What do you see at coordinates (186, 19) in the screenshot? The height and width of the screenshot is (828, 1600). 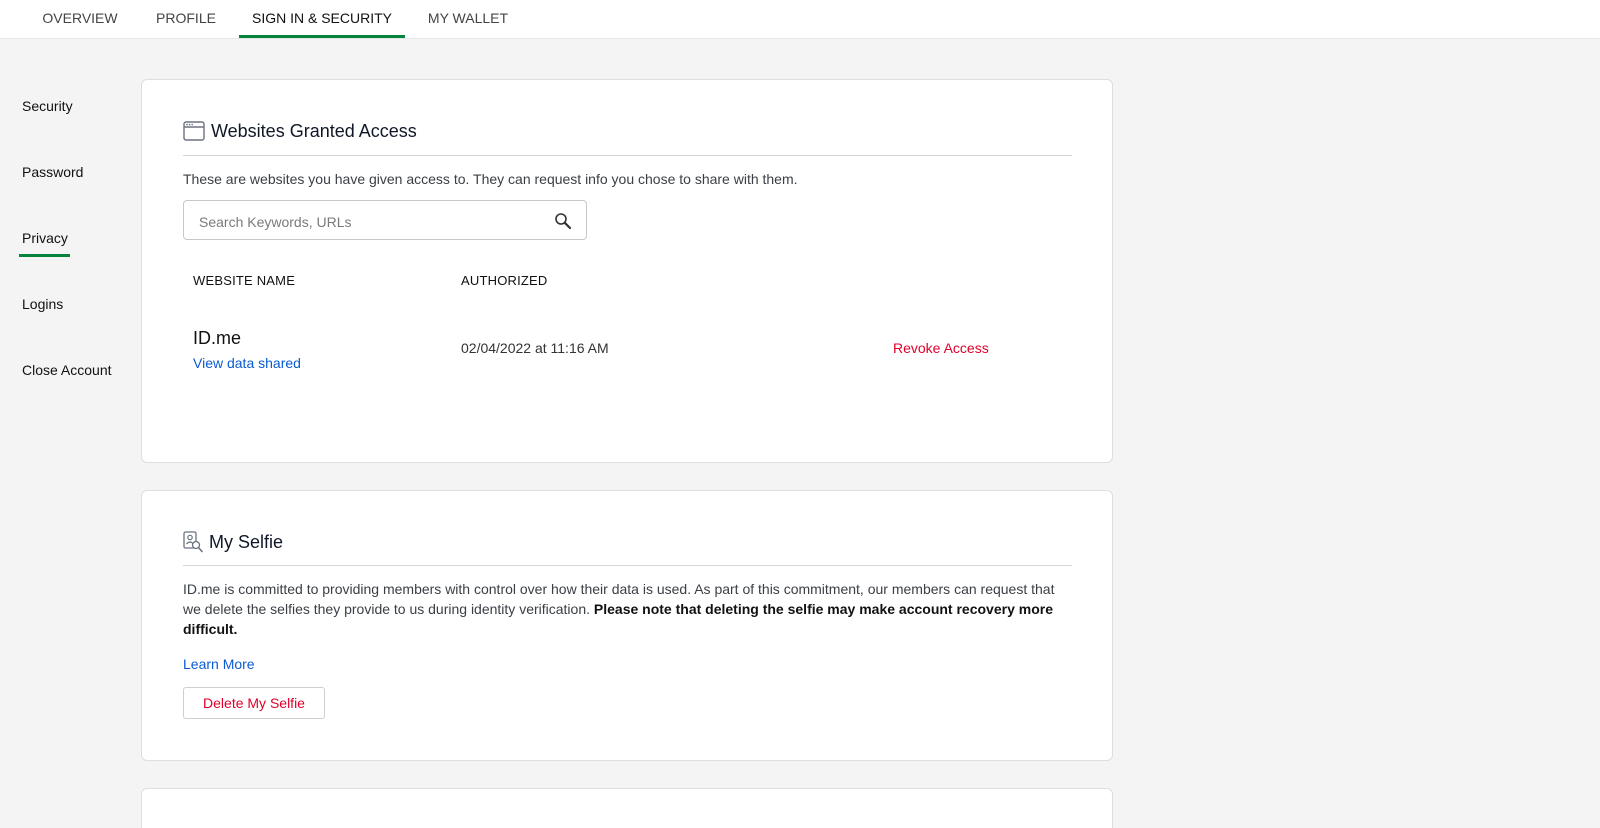 I see `tab-profile: PROFILE` at bounding box center [186, 19].